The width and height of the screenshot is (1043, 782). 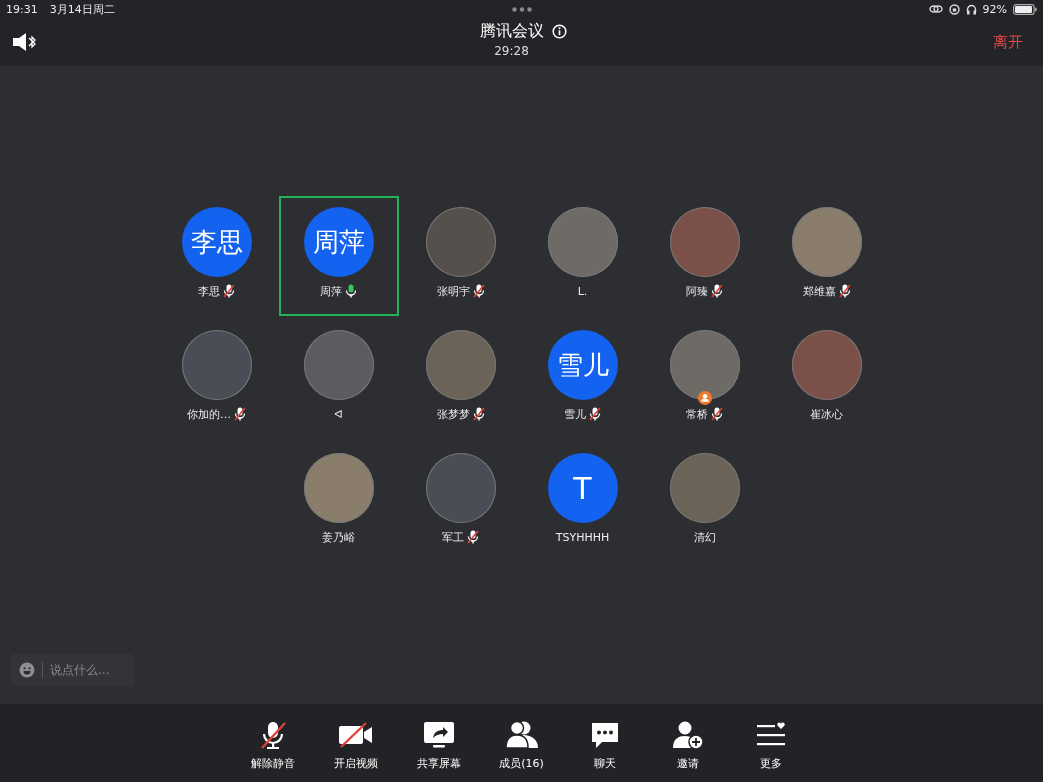 What do you see at coordinates (826, 256) in the screenshot?
I see `participant-tile: 郑维嘉` at bounding box center [826, 256].